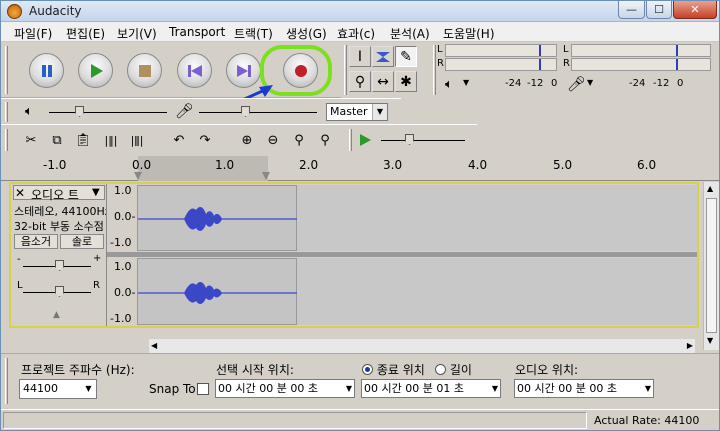  Describe the element at coordinates (501, 50) in the screenshot. I see `playback-meter-left` at that location.